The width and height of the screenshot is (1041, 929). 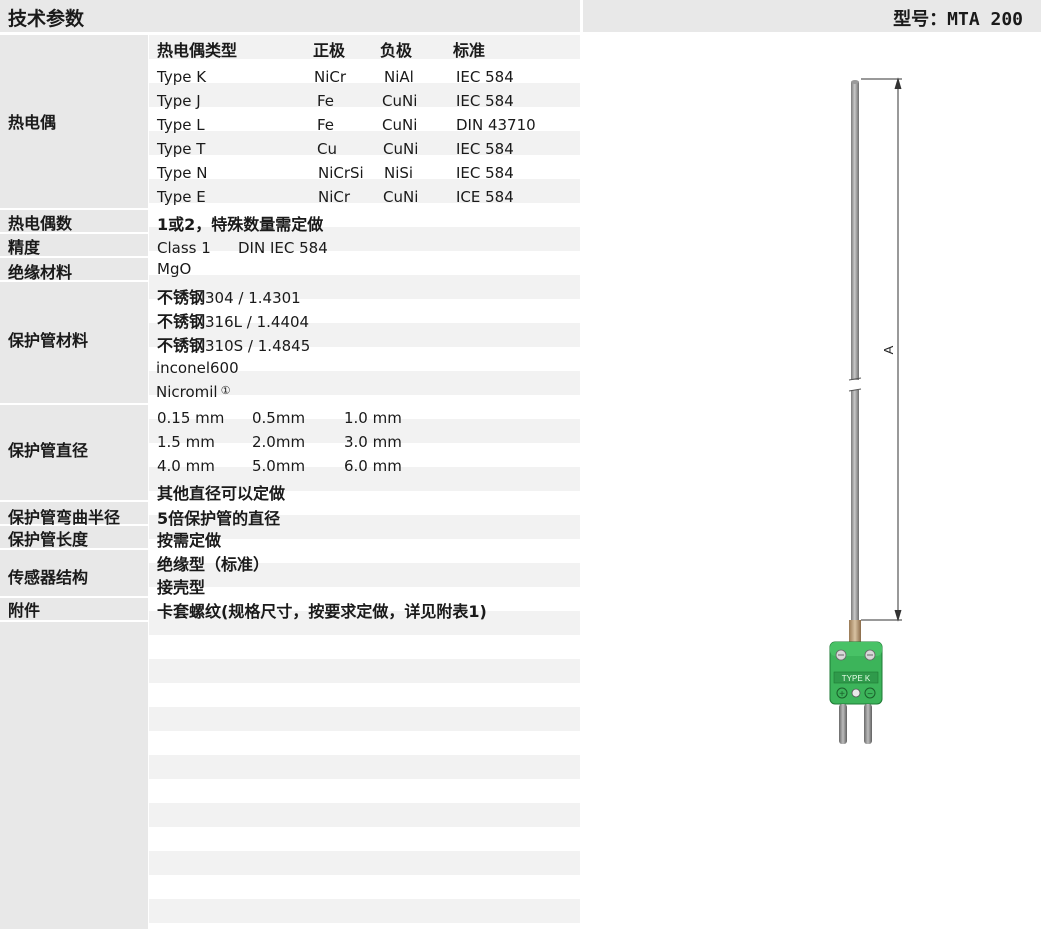 I want to click on plus-symbol: +, so click(x=842, y=694).